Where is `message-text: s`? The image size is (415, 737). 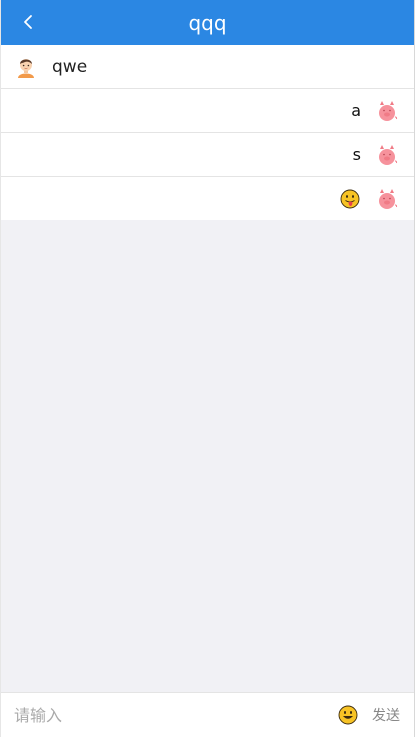
message-text: s is located at coordinates (356, 154).